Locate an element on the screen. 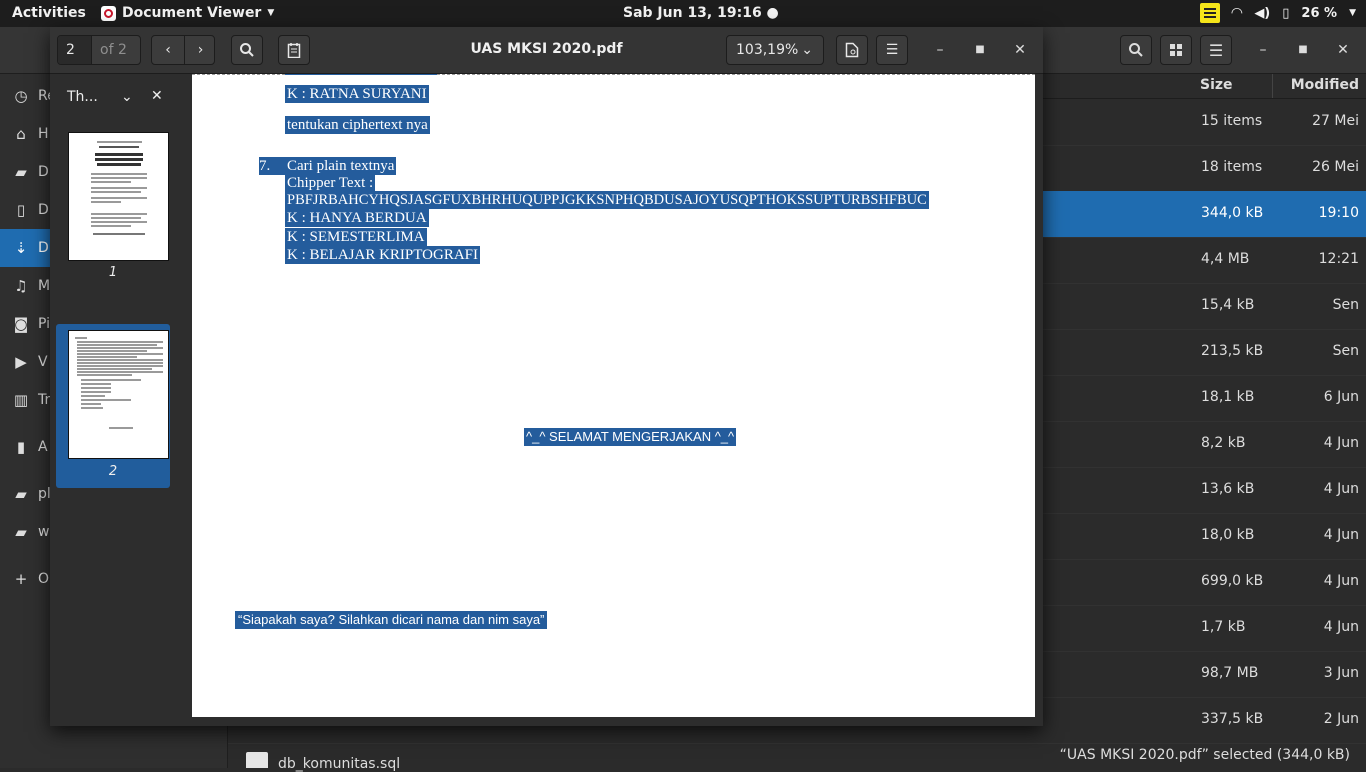  find-button is located at coordinates (247, 50).